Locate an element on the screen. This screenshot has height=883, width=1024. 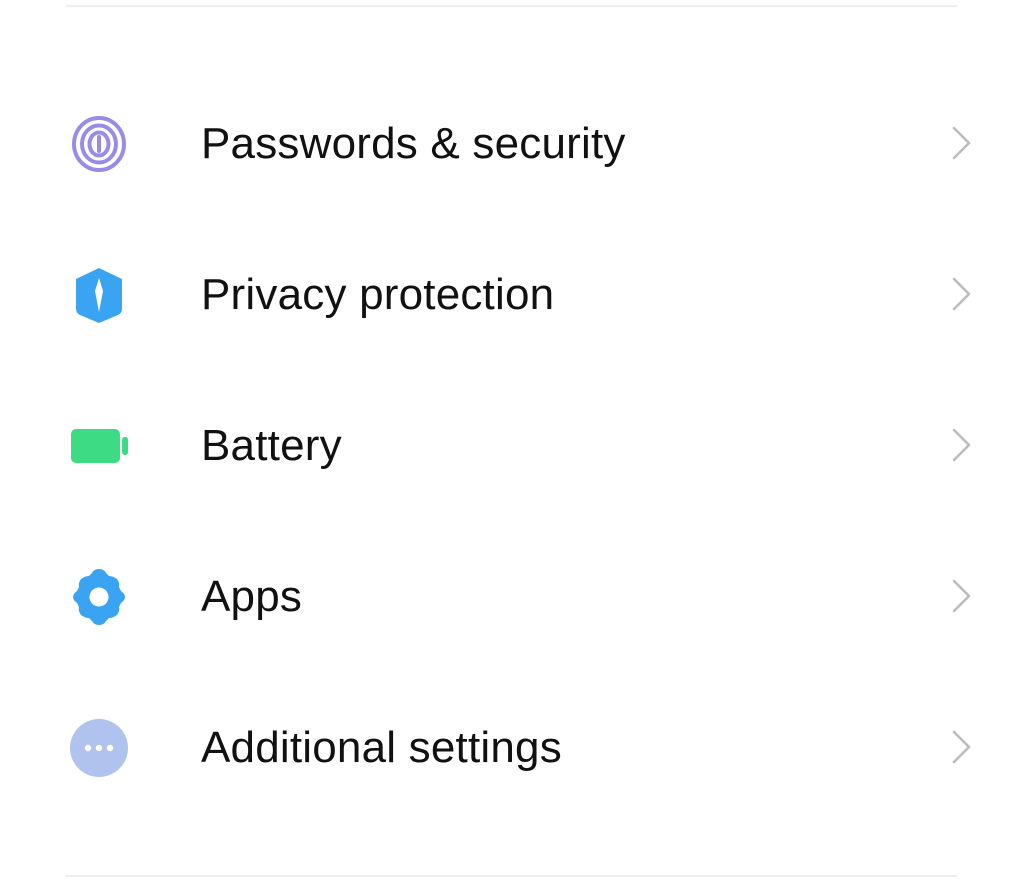
more-dots-icon is located at coordinates (99, 748).